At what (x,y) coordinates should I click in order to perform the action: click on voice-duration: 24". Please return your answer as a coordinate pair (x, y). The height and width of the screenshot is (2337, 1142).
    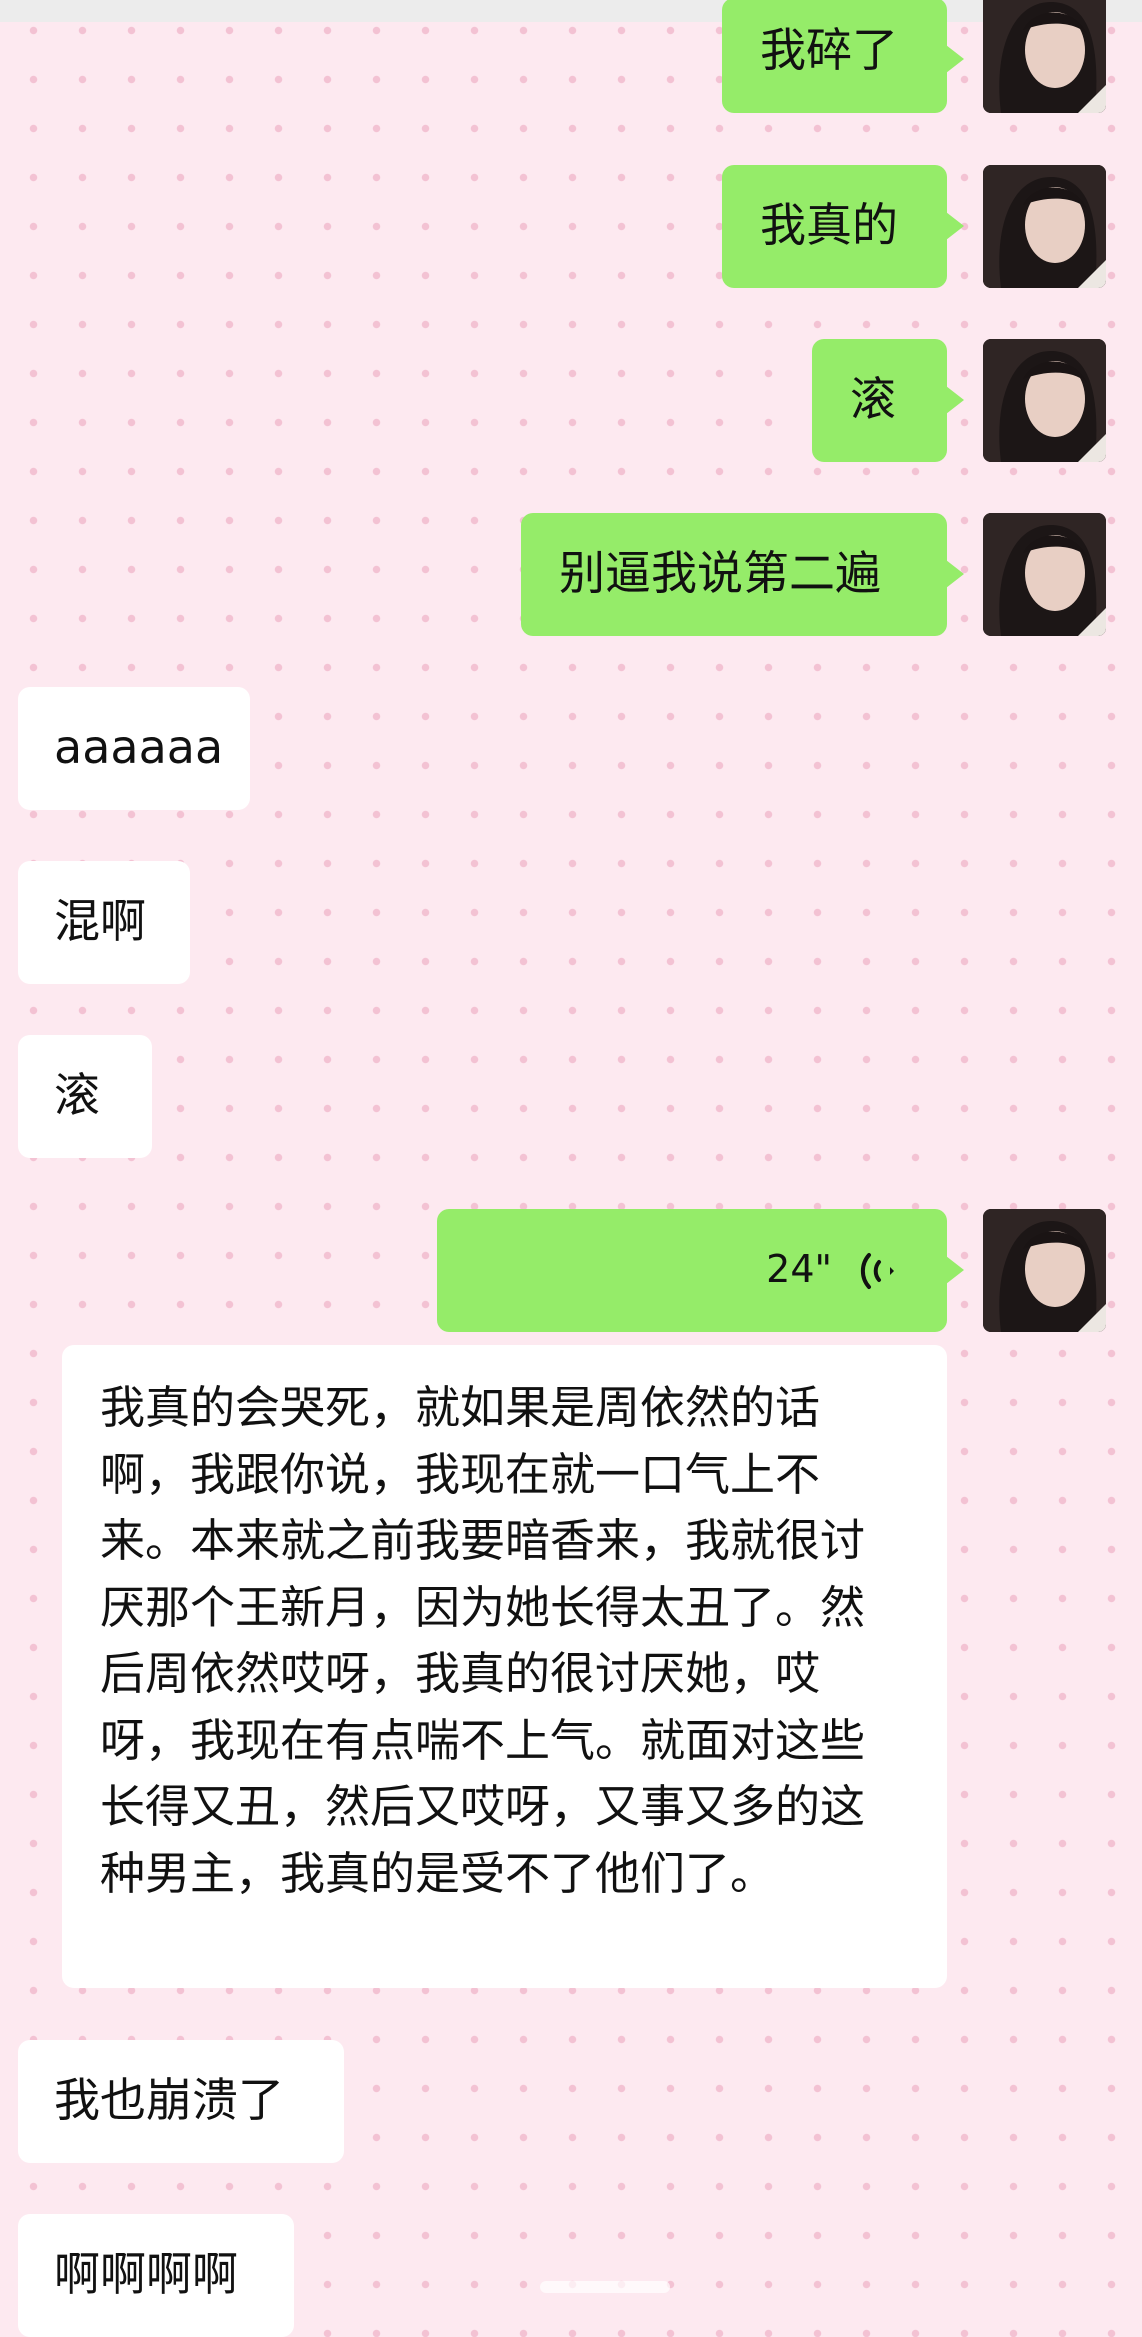
    Looking at the image, I should click on (799, 1269).